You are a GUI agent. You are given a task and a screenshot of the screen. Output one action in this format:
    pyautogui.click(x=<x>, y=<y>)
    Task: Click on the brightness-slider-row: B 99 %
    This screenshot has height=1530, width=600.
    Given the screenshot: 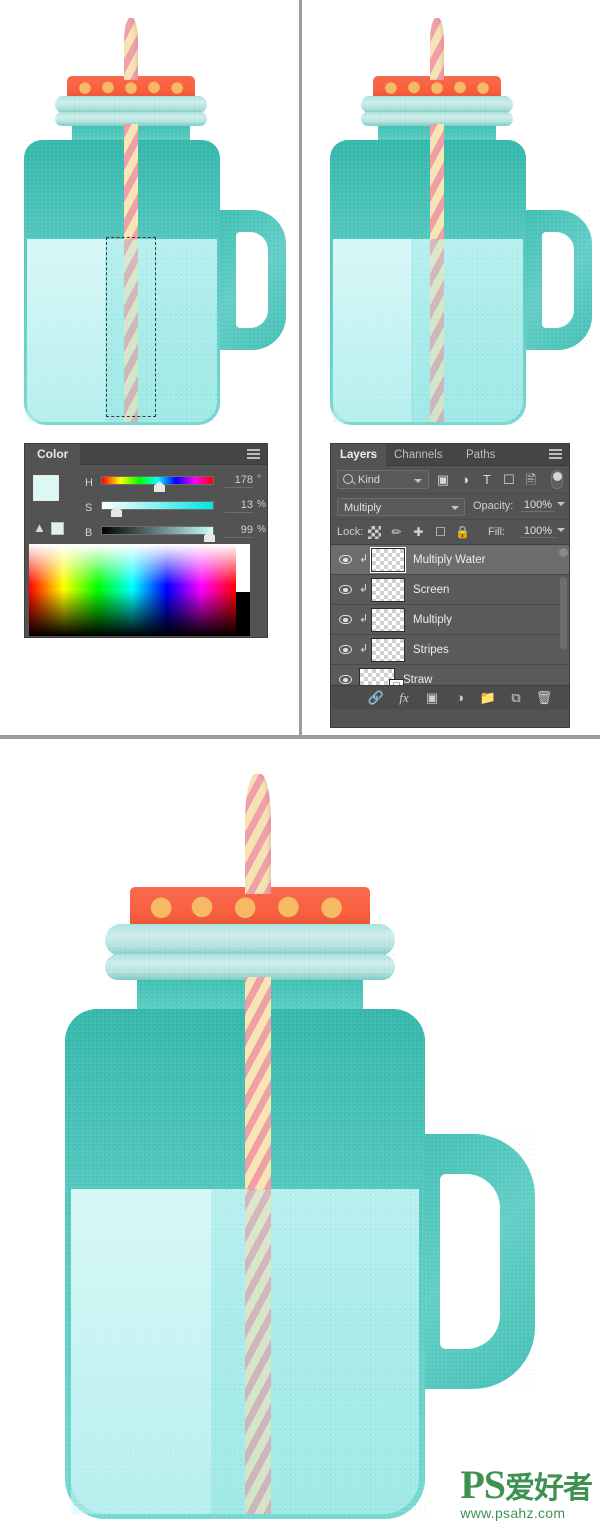 What is the action you would take?
    pyautogui.click(x=175, y=534)
    